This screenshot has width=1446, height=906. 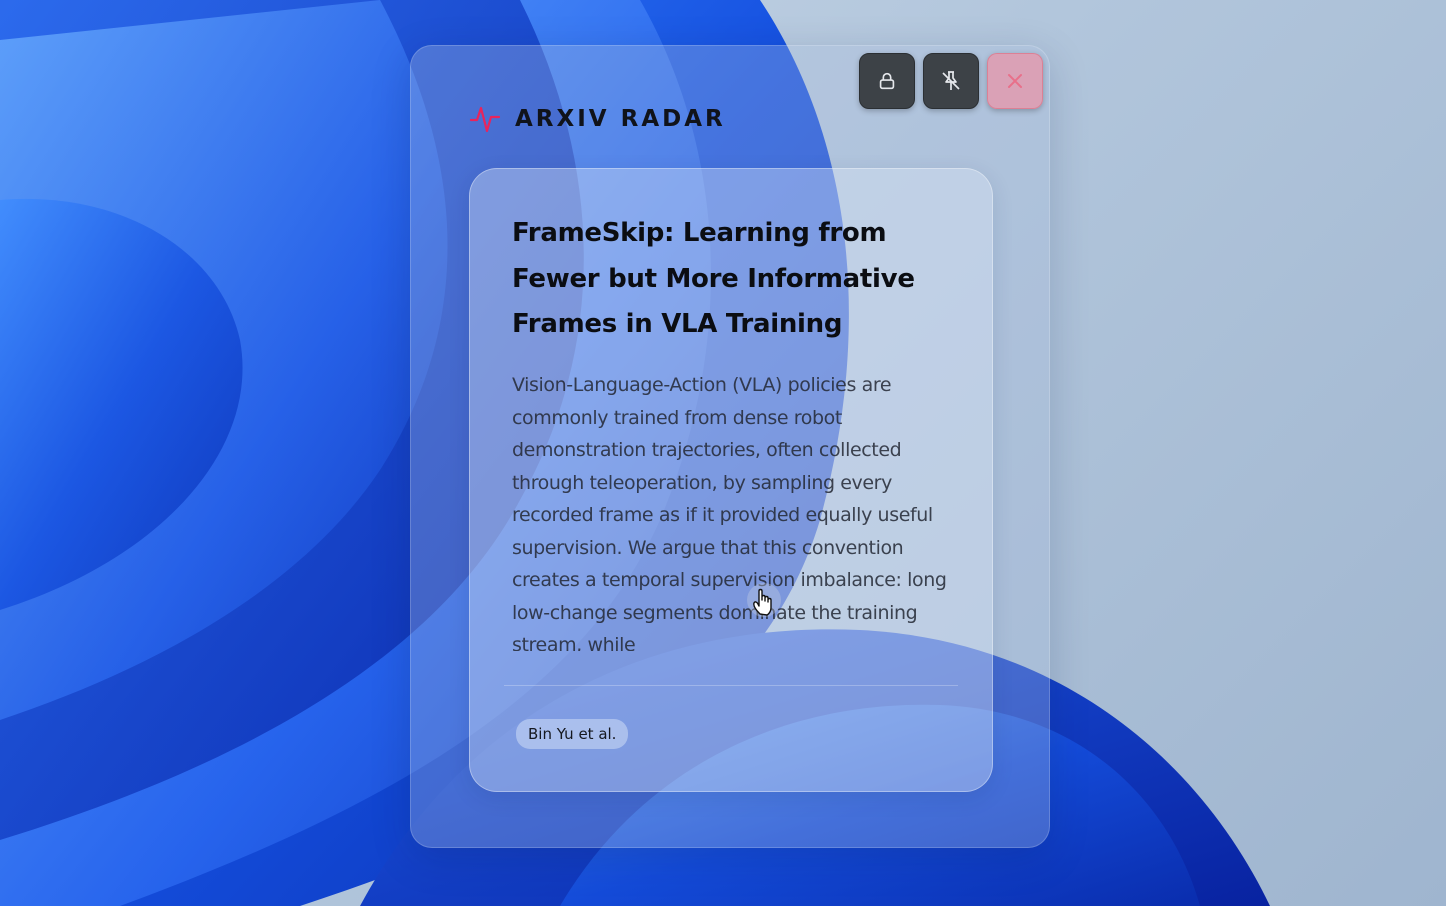 I want to click on close-icon, so click(x=1015, y=81).